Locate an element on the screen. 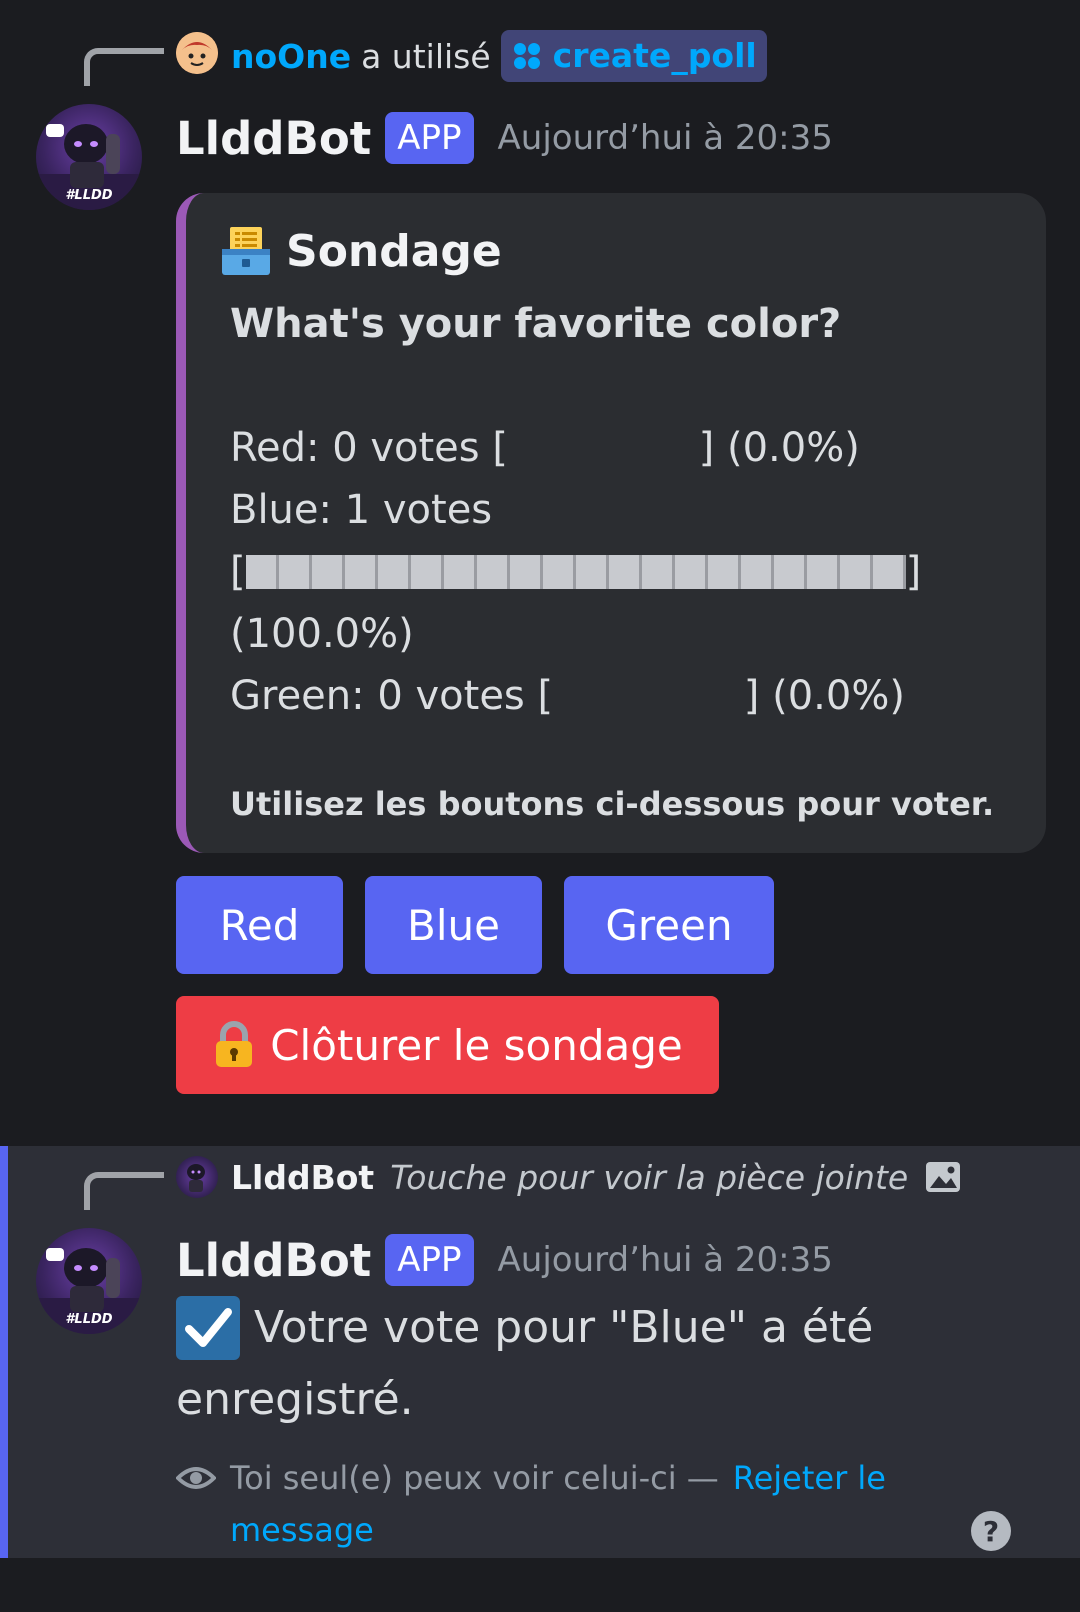 The width and height of the screenshot is (1080, 1612). command-pill: create_poll is located at coordinates (633, 56).